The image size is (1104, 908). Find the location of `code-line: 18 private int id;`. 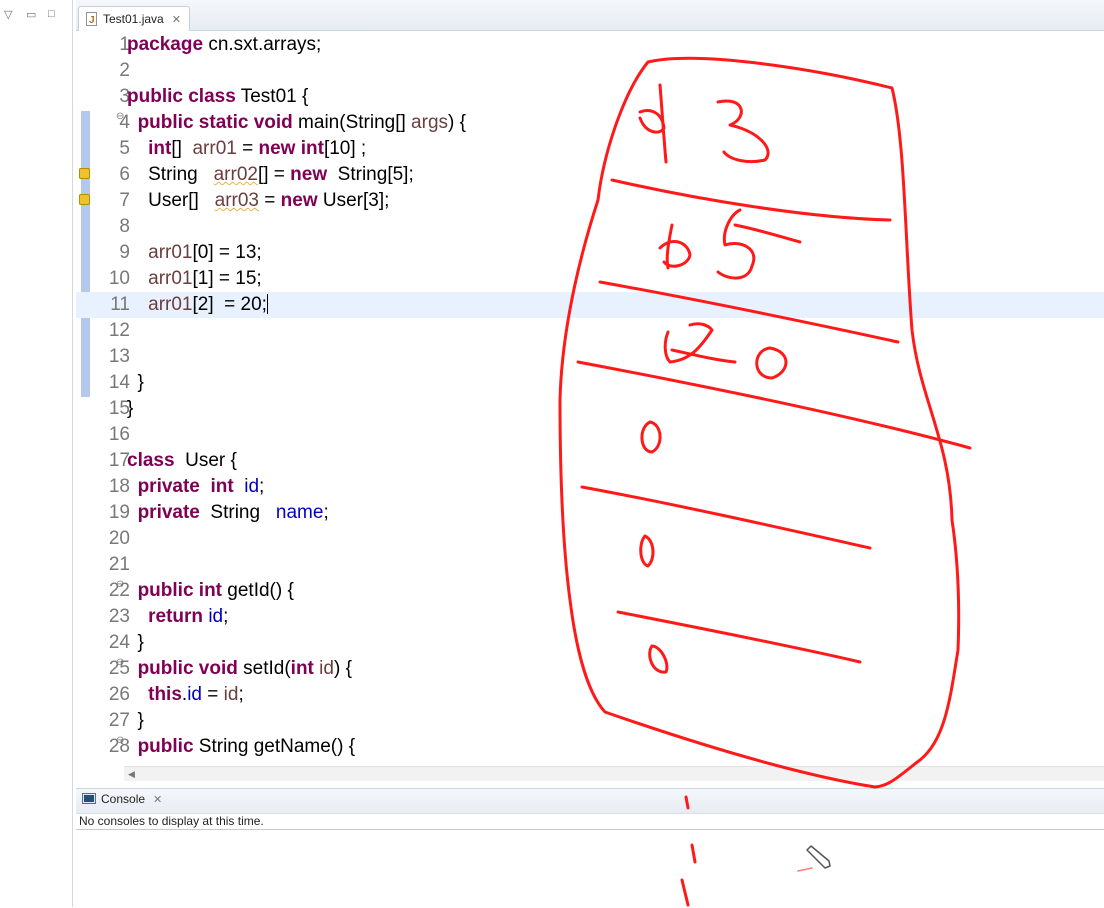

code-line: 18 private int id; is located at coordinates (590, 487).